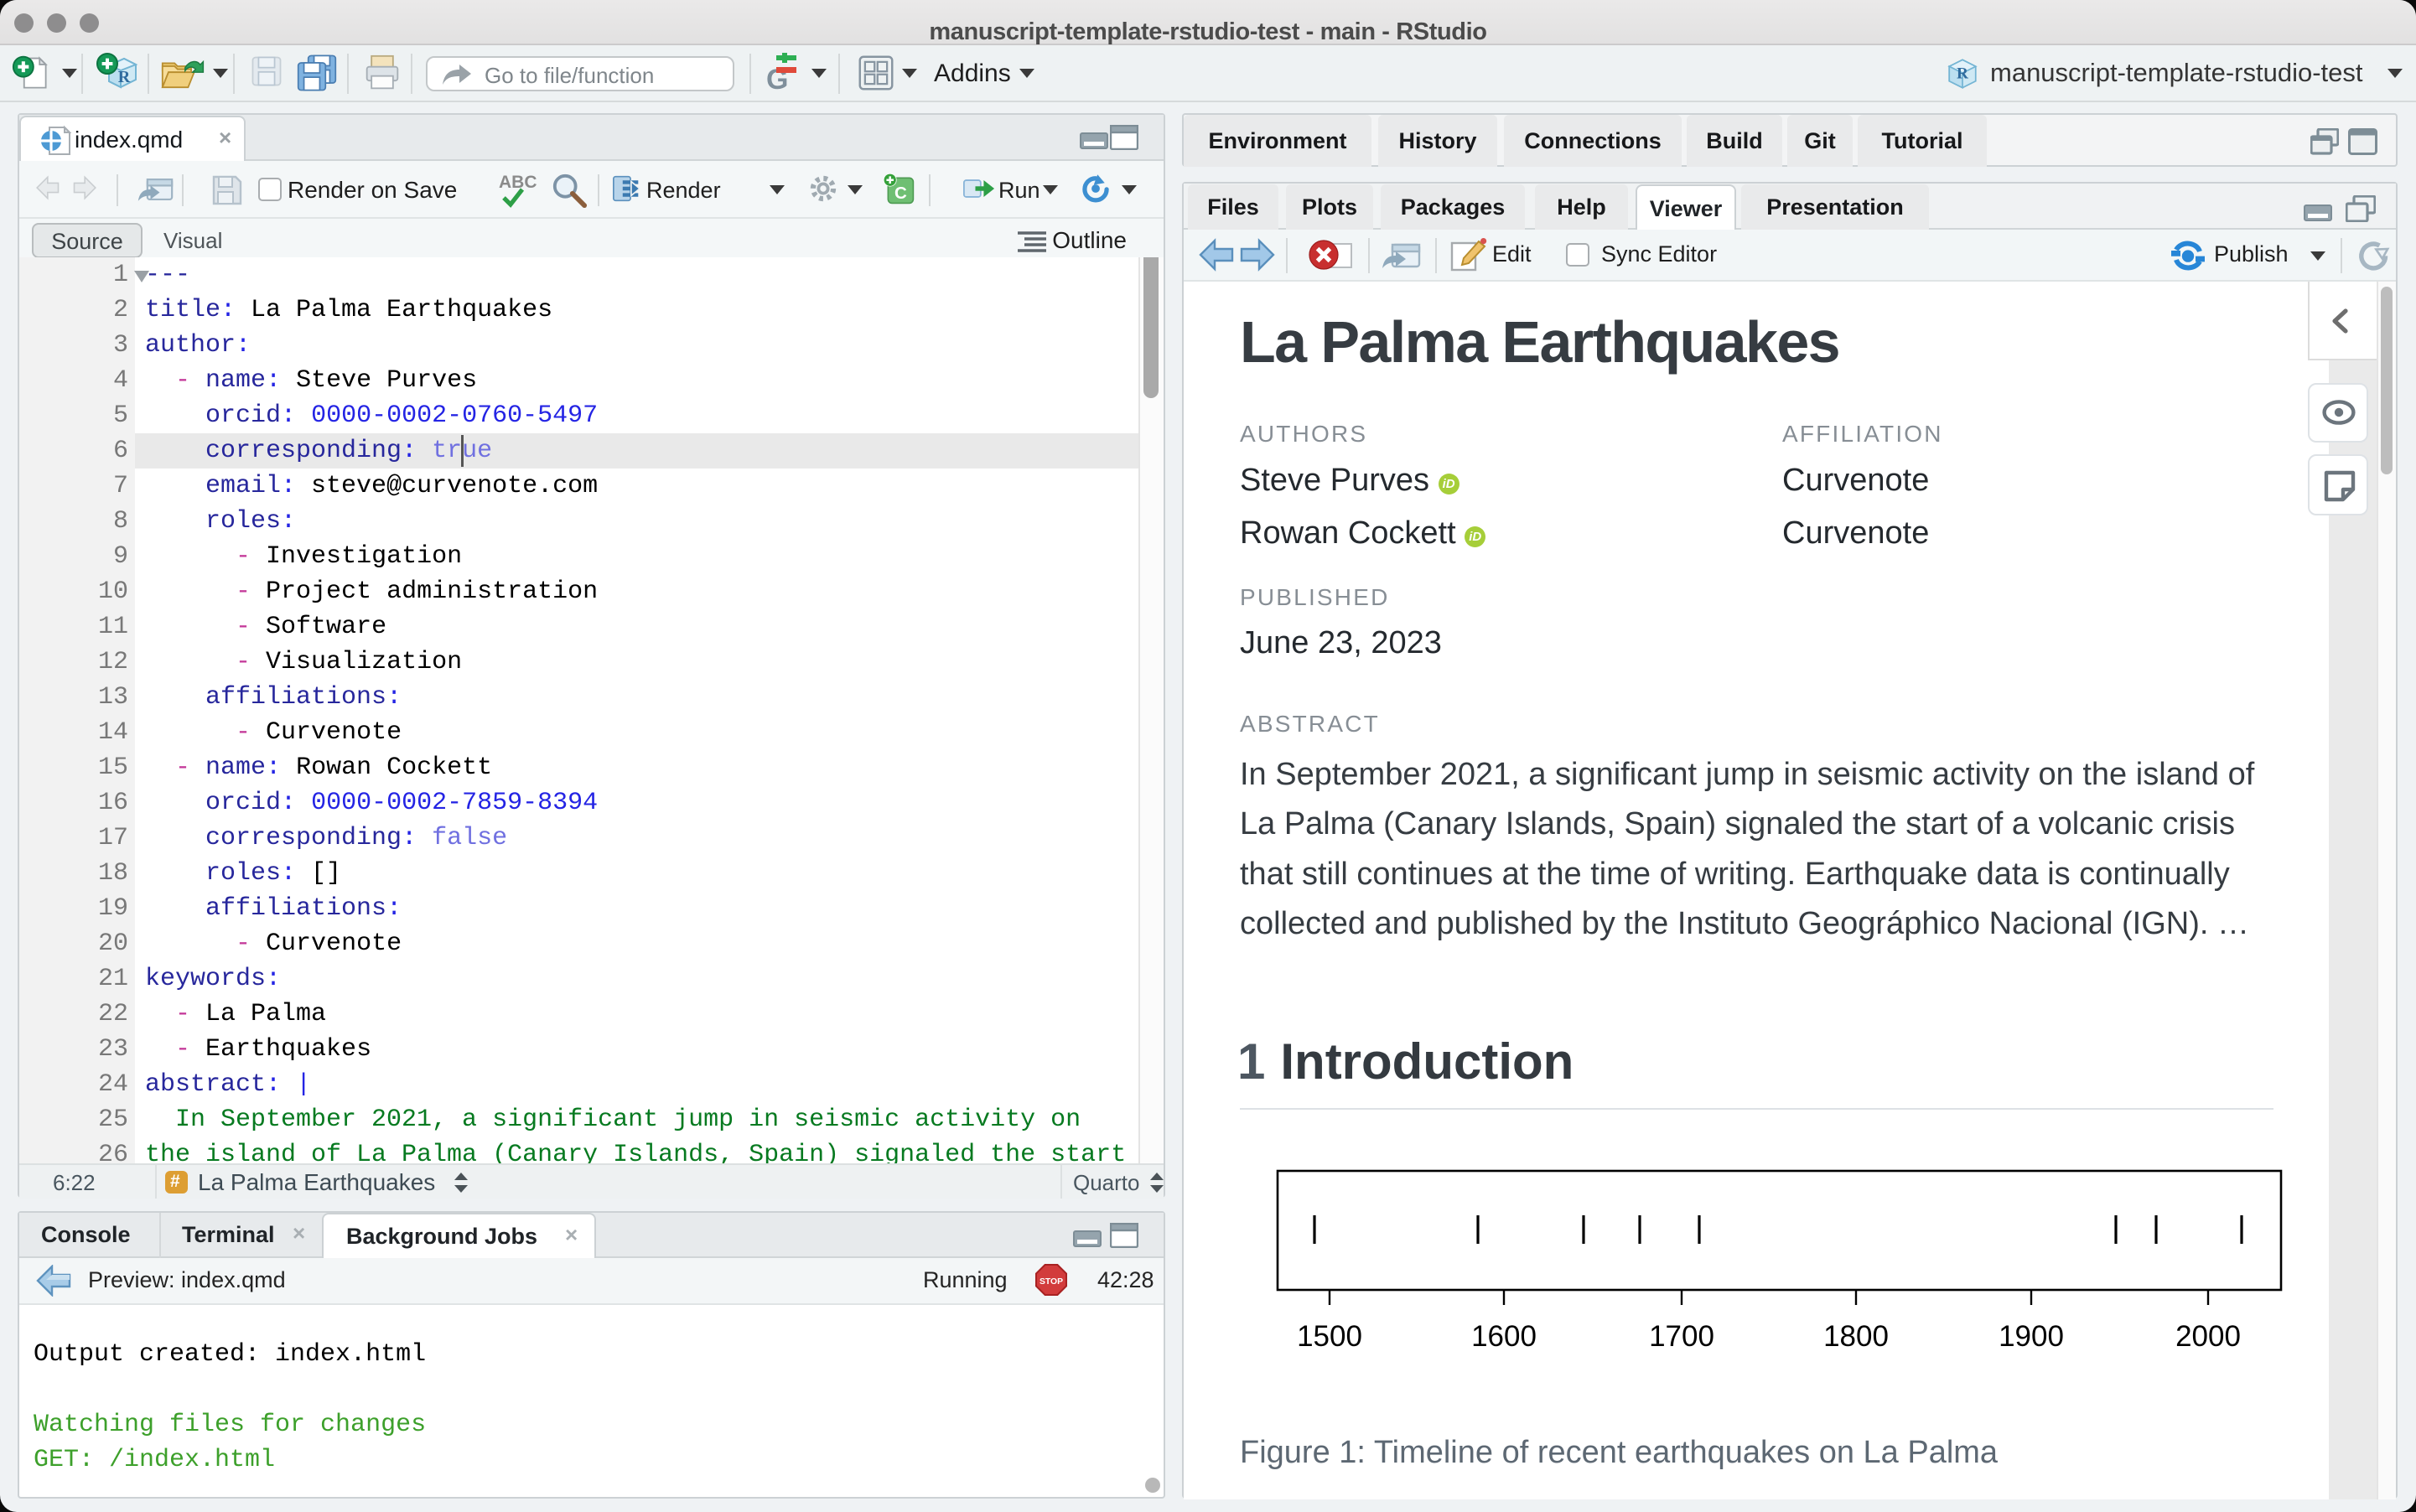 Image resolution: width=2416 pixels, height=1512 pixels. I want to click on svg-text: 1700, so click(1682, 1336).